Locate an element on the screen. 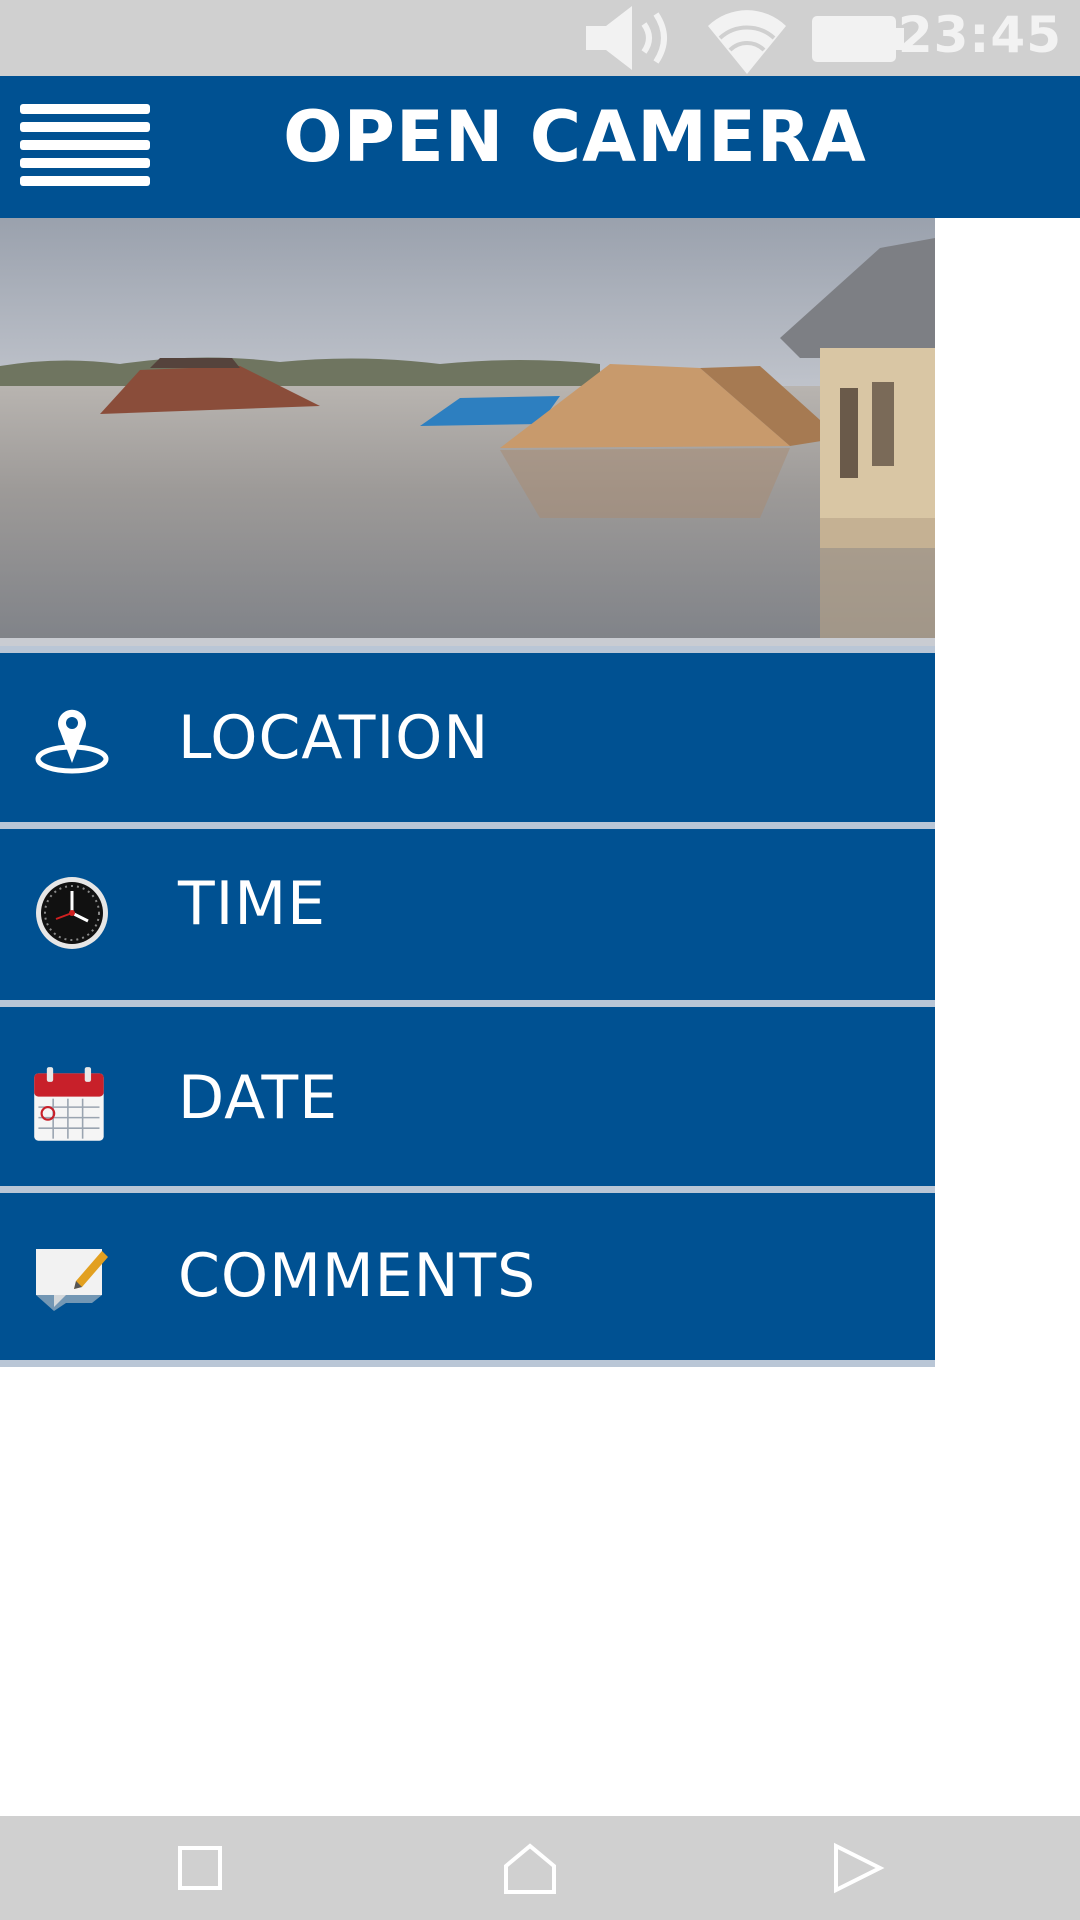 This screenshot has height=1920, width=1080. app-title: OPEN CAMERA is located at coordinates (575, 137).